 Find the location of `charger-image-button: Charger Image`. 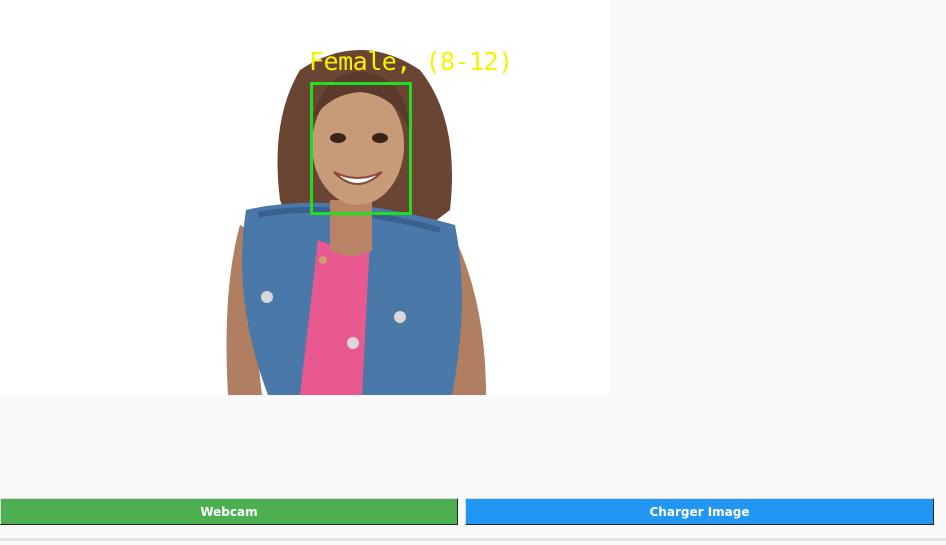

charger-image-button: Charger Image is located at coordinates (699, 511).